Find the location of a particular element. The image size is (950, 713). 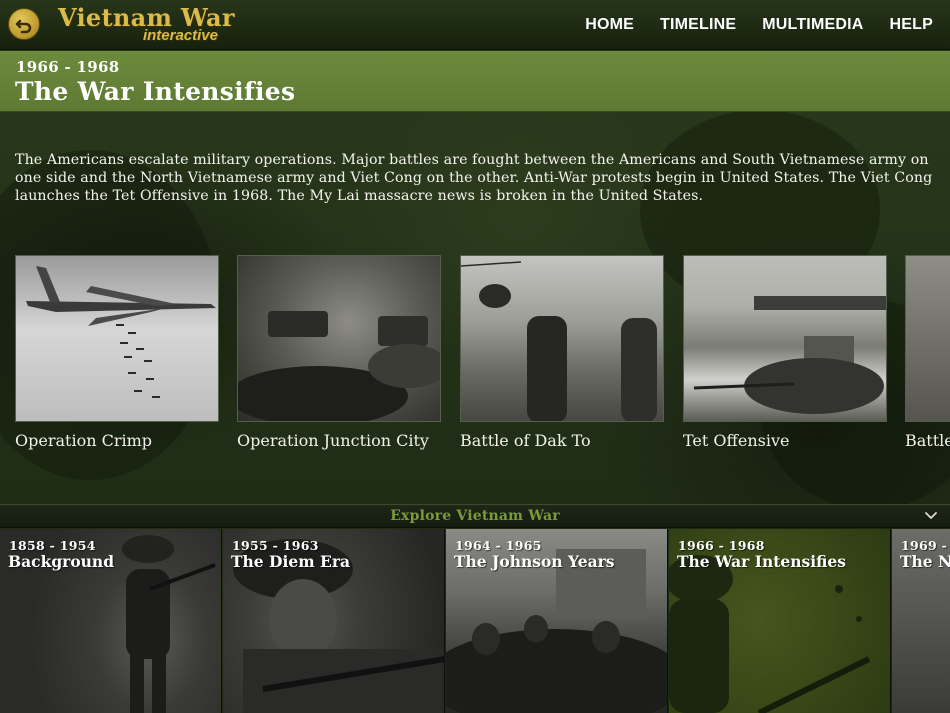

era-tile-diem-era: 1955 - 1963 The Diem Era is located at coordinates (334, 621).